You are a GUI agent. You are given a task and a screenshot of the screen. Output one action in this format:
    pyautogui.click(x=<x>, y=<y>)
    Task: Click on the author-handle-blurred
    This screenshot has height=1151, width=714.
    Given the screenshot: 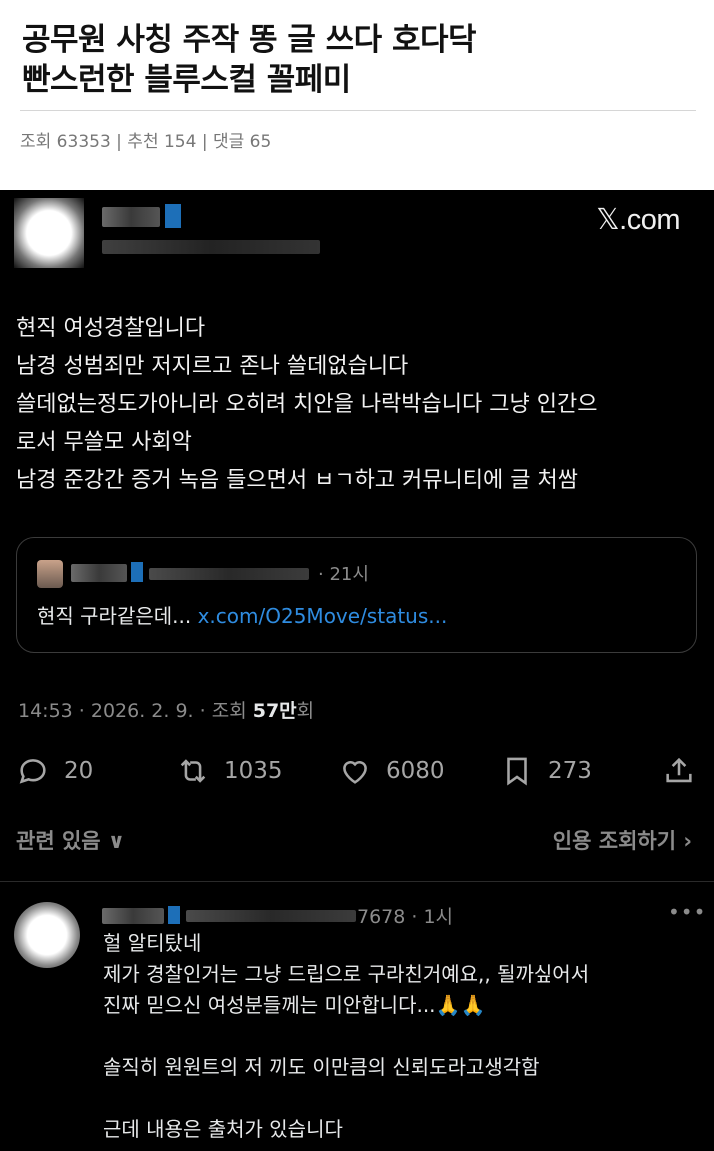 What is the action you would take?
    pyautogui.click(x=211, y=247)
    